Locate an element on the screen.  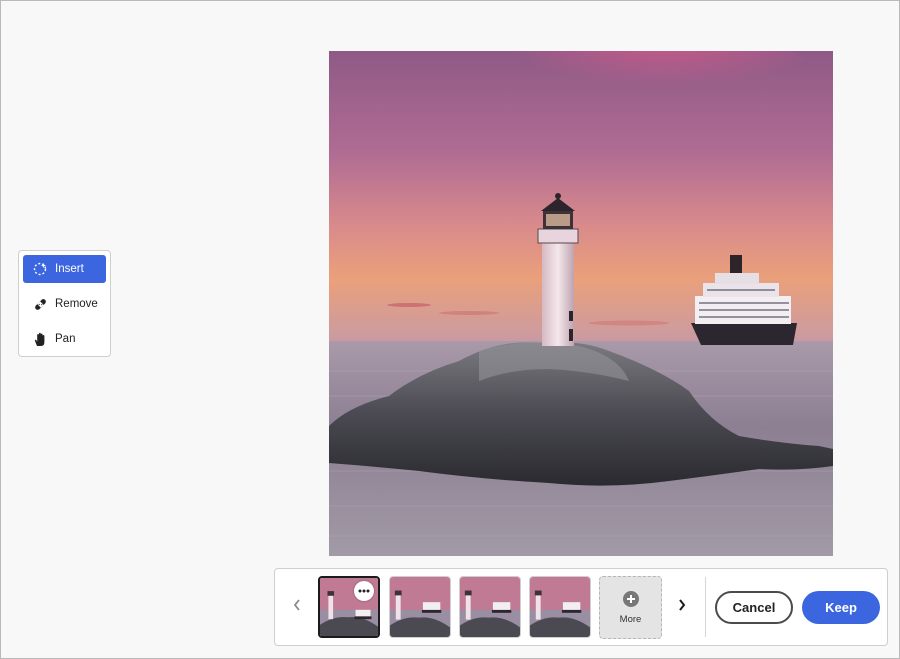
variation-3-image is located at coordinates (490, 607).